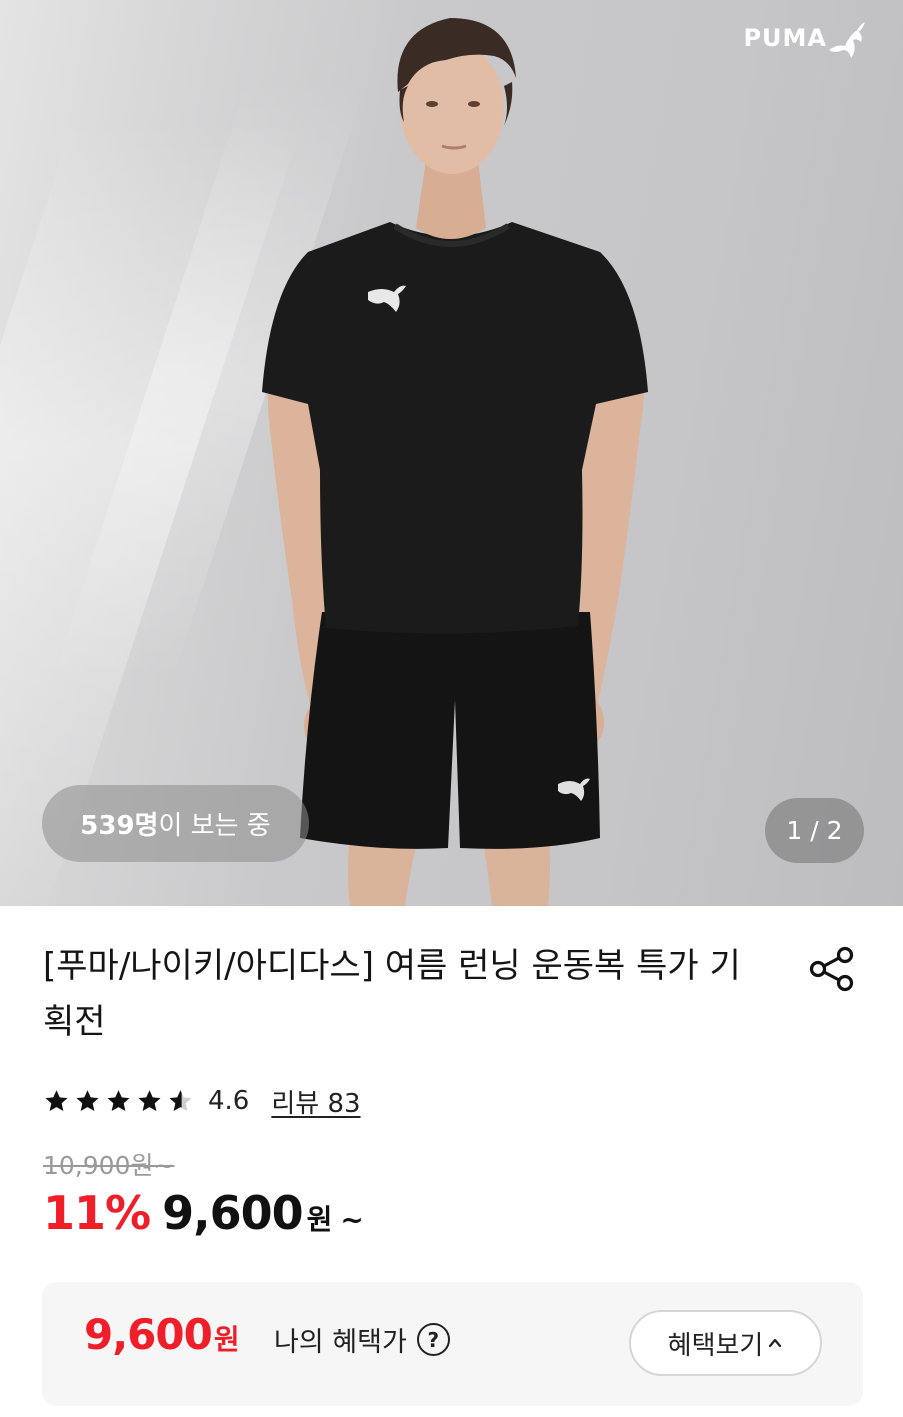  Describe the element at coordinates (233, 1213) in the screenshot. I see `sale-price: 9,600` at that location.